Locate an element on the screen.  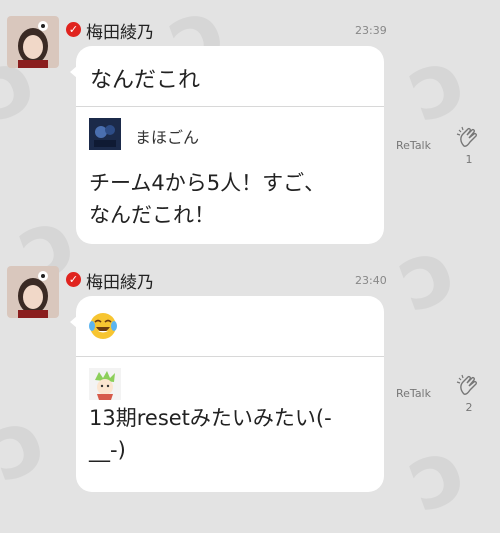
quoted-author: まほごん is located at coordinates (167, 137).